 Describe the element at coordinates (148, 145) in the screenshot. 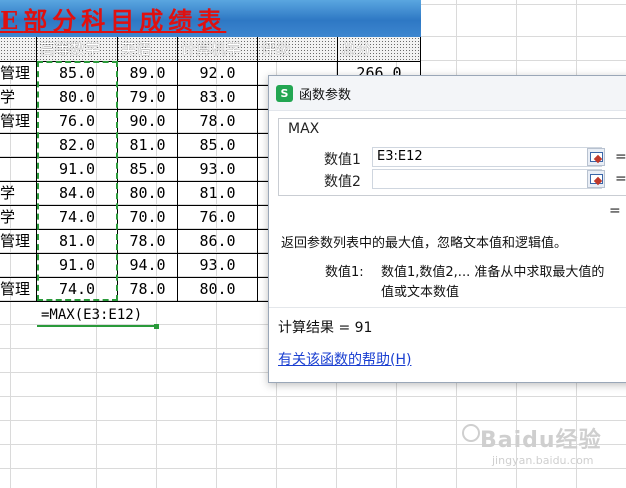

I see `cell-english: 81.0` at that location.